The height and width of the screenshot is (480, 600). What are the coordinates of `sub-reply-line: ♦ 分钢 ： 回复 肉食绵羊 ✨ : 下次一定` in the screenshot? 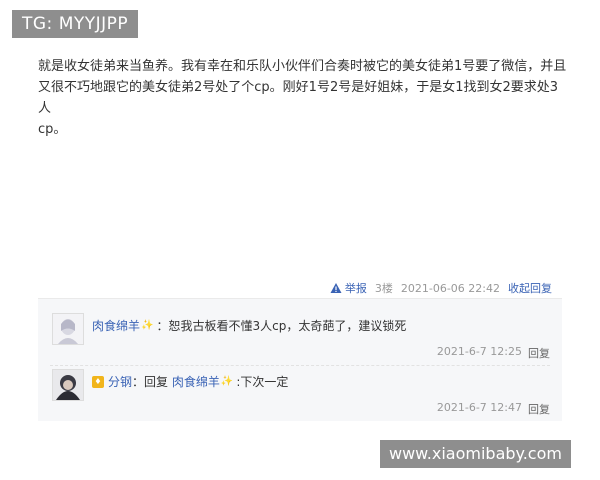 It's located at (190, 381).